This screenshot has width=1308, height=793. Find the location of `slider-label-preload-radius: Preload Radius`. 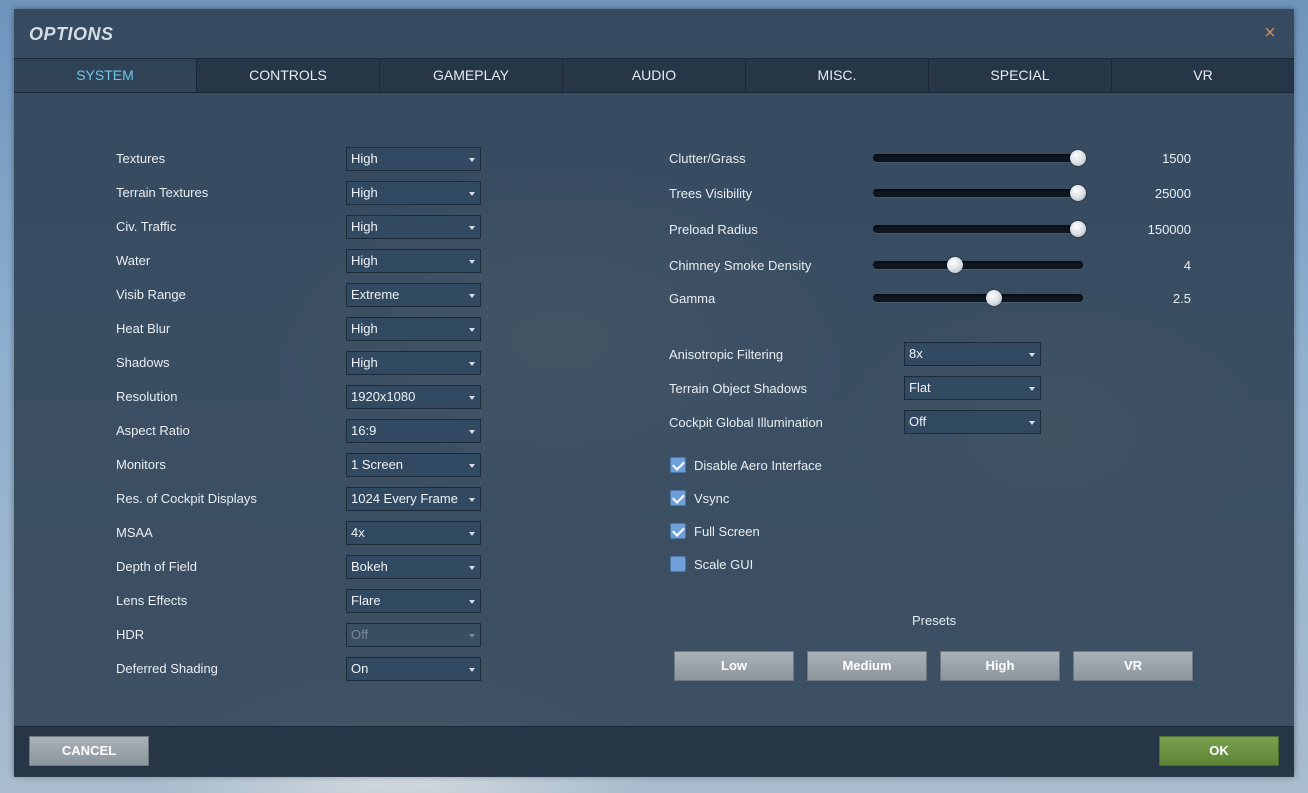

slider-label-preload-radius: Preload Radius is located at coordinates (713, 229).